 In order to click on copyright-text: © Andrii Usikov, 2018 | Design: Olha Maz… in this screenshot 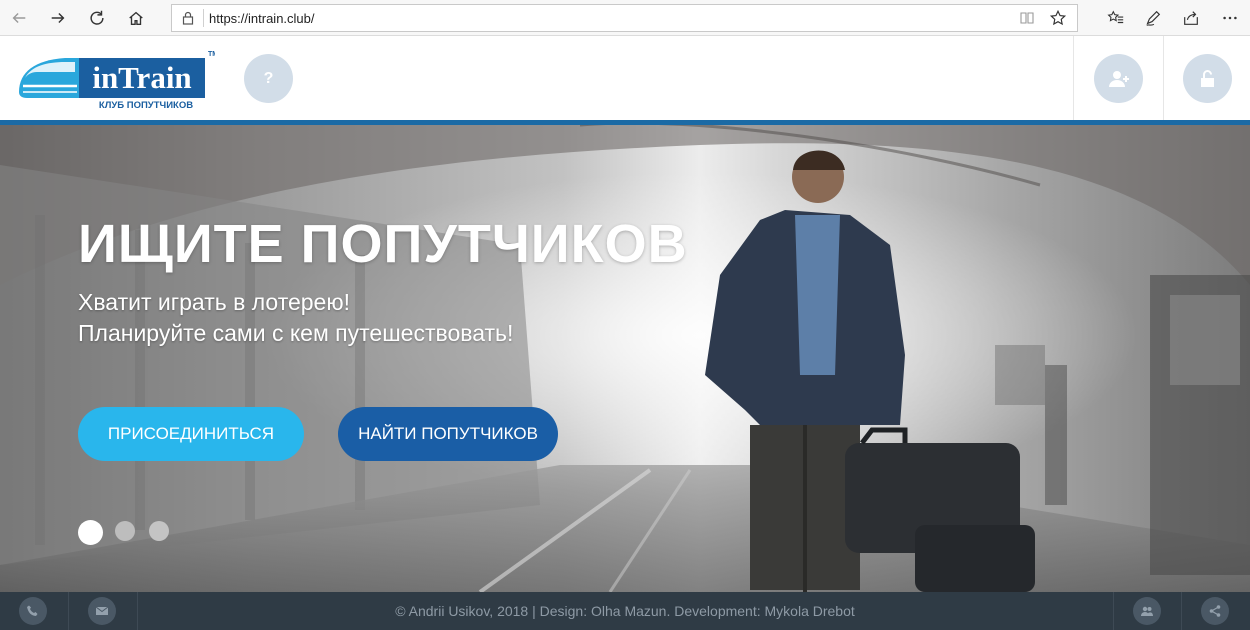, I will do `click(625, 611)`.